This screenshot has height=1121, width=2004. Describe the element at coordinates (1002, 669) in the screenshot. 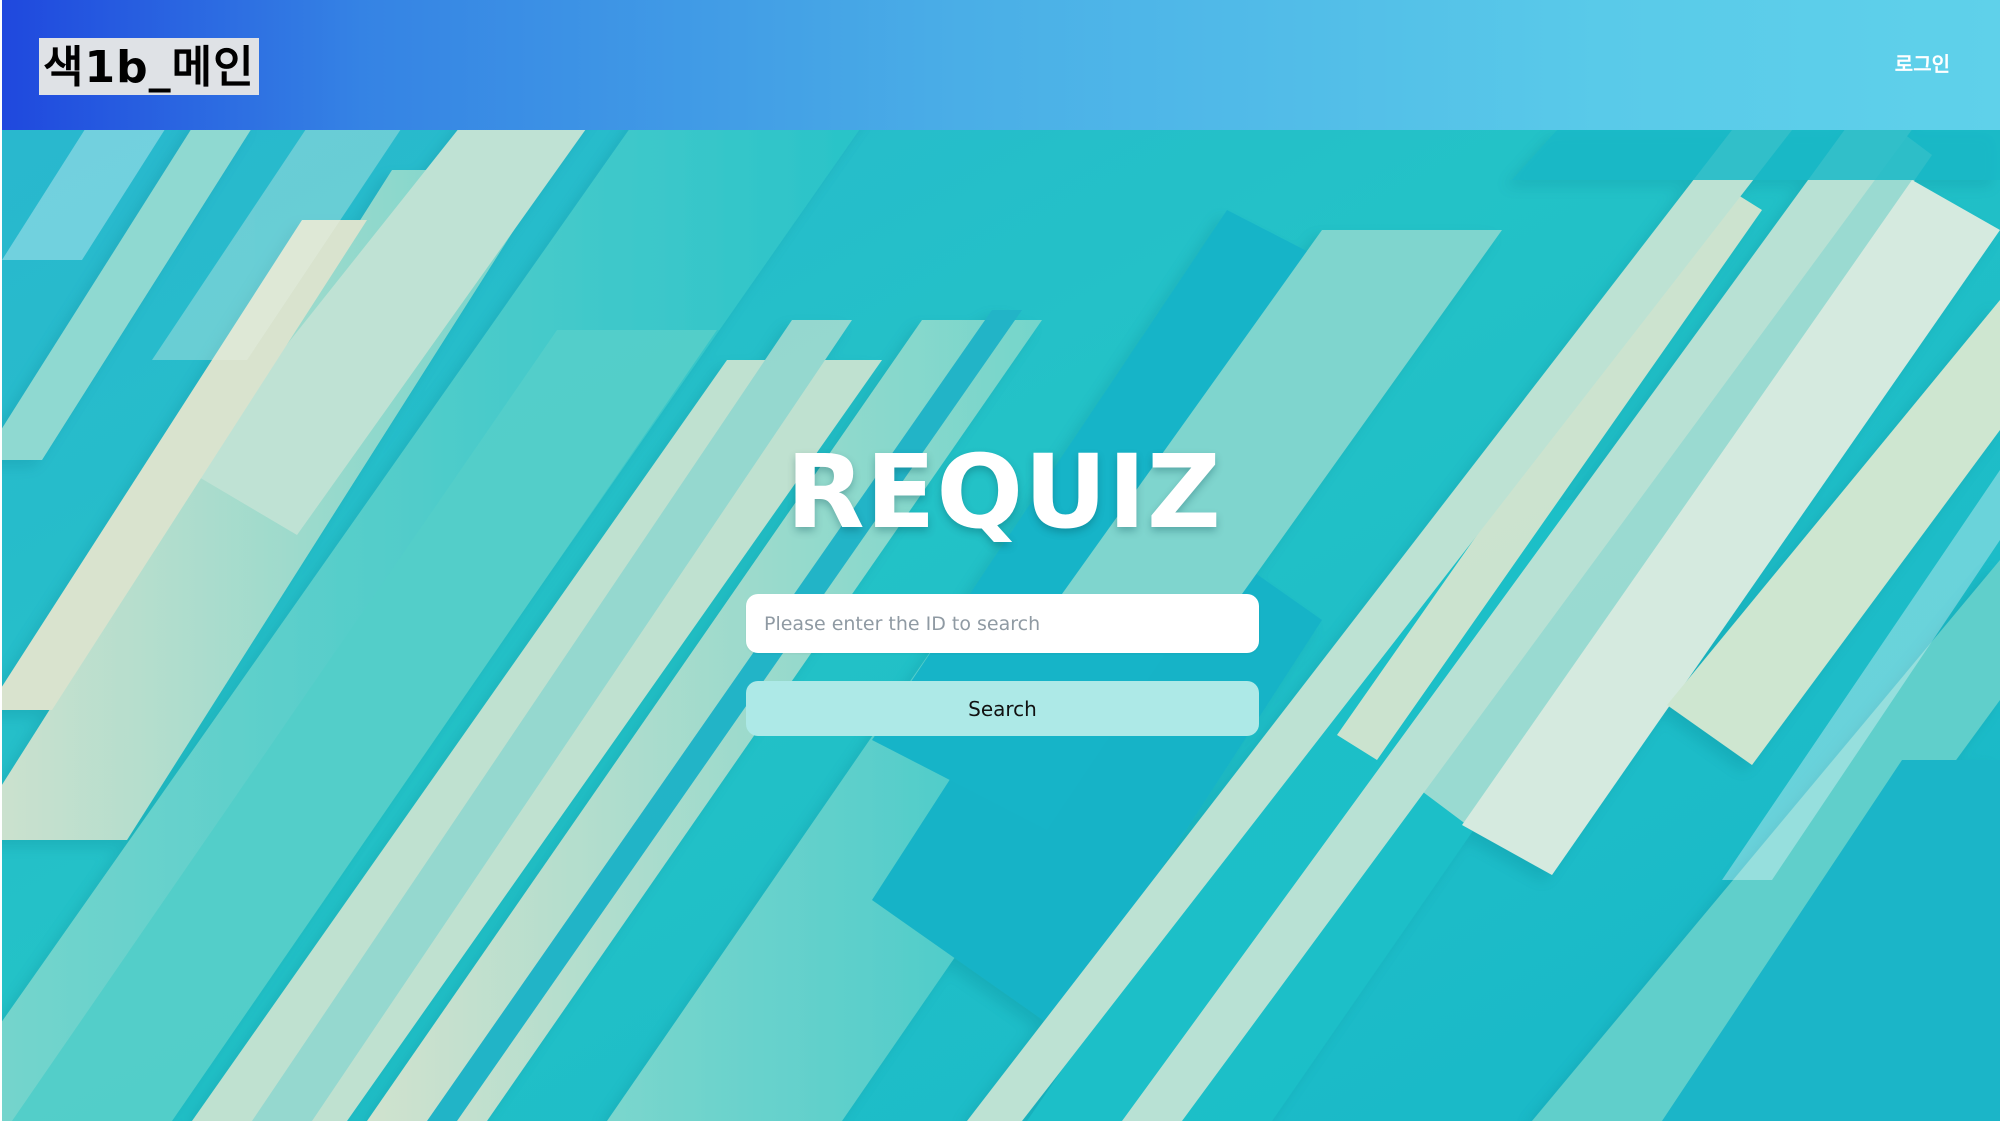

I see `id-search-form: Search` at that location.